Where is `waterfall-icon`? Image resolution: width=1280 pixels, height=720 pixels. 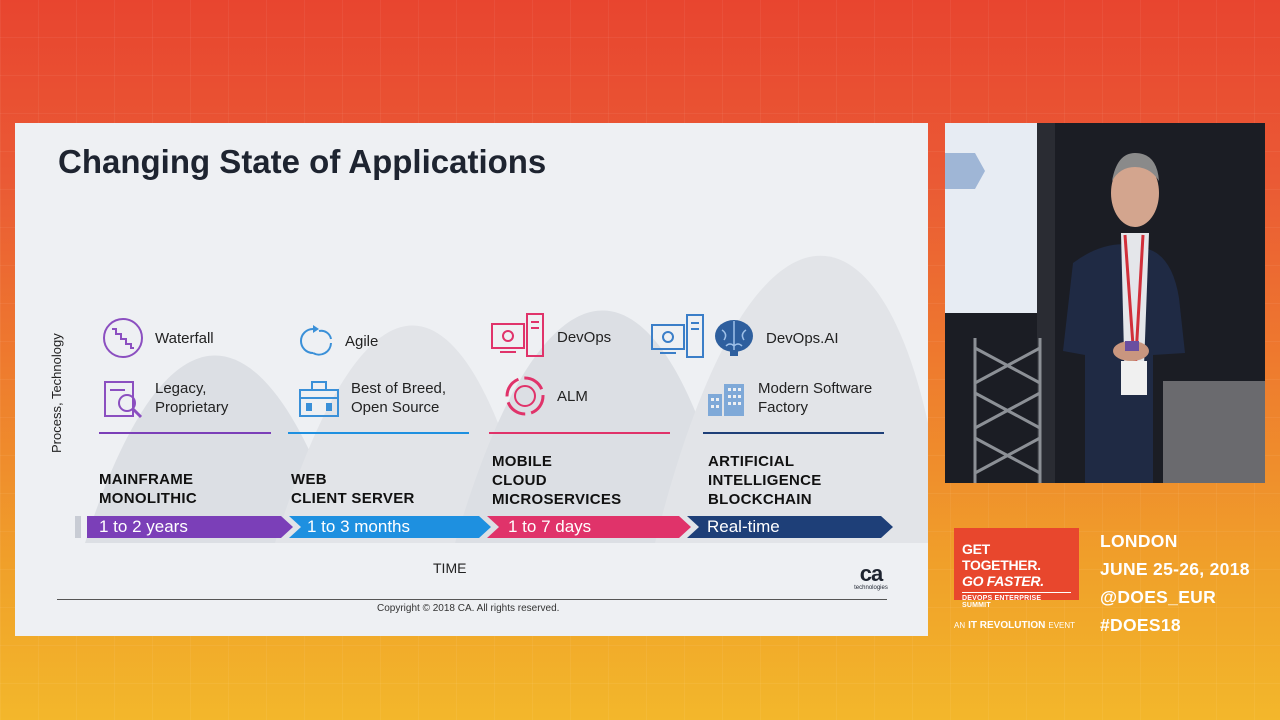 waterfall-icon is located at coordinates (123, 338).